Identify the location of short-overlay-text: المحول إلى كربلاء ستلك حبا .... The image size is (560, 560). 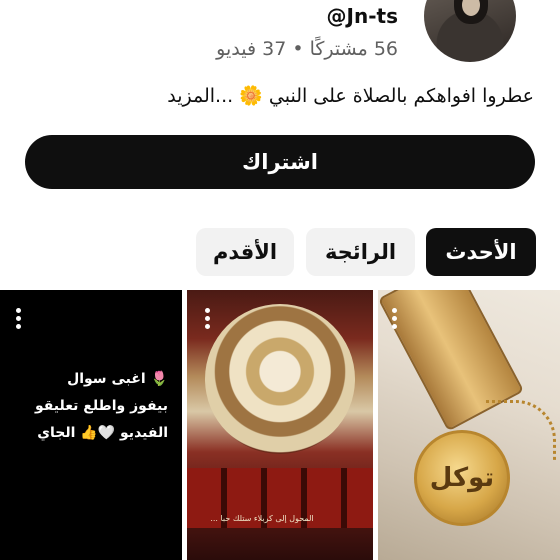
(262, 518).